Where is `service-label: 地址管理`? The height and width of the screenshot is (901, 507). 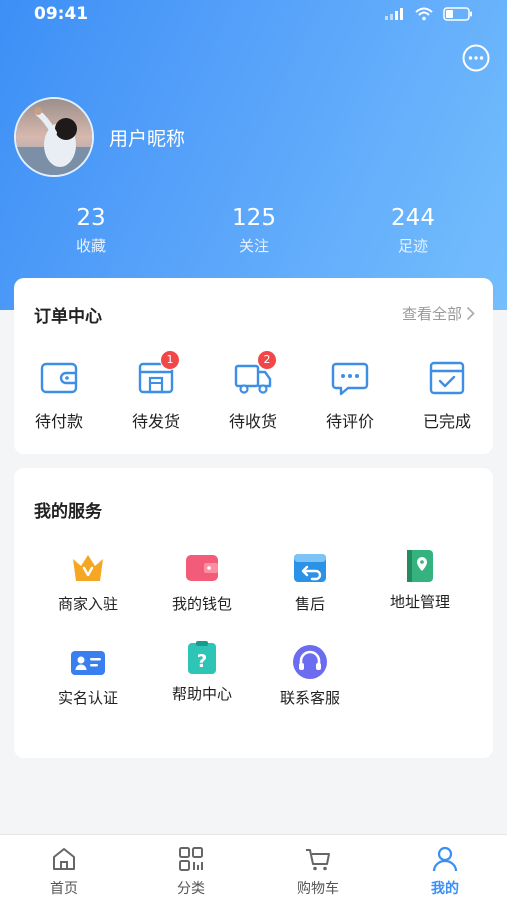
service-label: 地址管理 is located at coordinates (419, 602).